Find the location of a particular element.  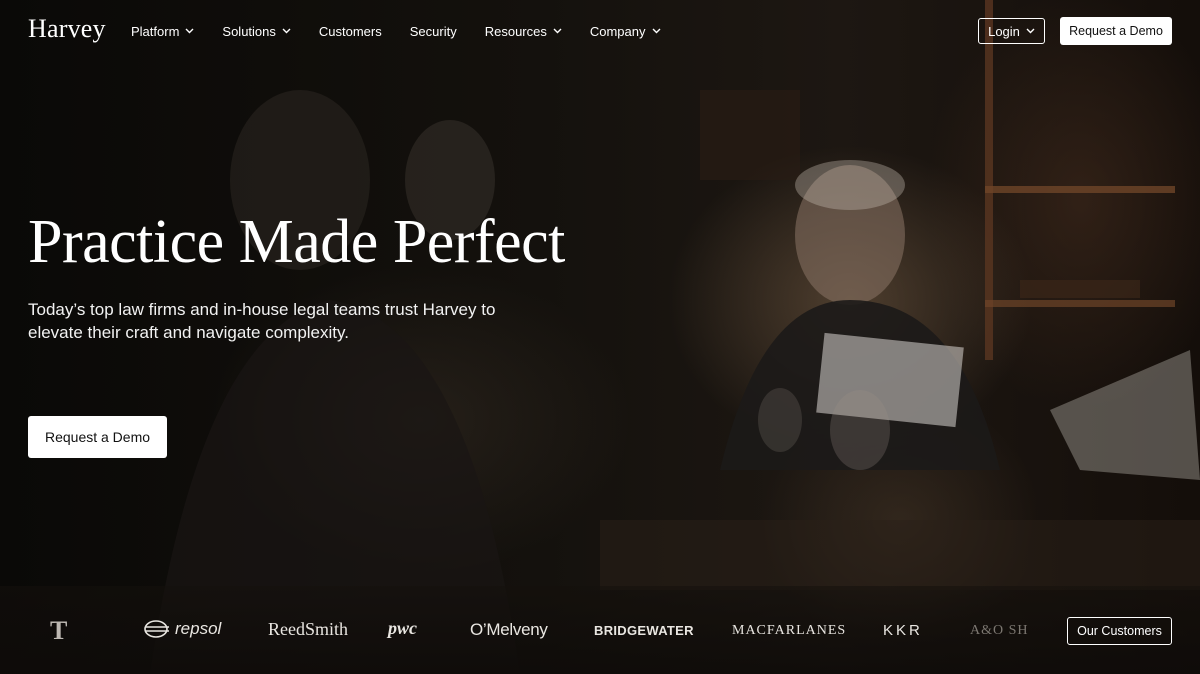

login-button: Login is located at coordinates (1011, 31).